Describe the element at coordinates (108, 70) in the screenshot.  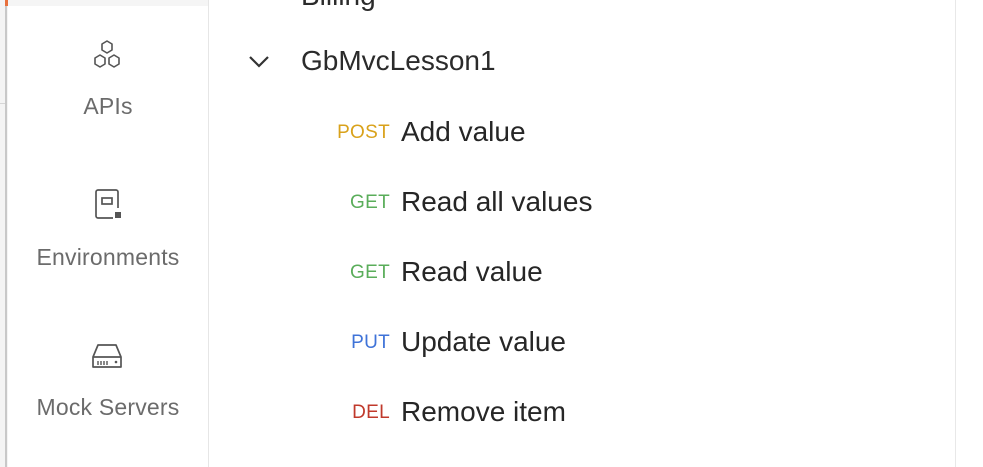
I see `sidebar-item-apis: APIs` at that location.